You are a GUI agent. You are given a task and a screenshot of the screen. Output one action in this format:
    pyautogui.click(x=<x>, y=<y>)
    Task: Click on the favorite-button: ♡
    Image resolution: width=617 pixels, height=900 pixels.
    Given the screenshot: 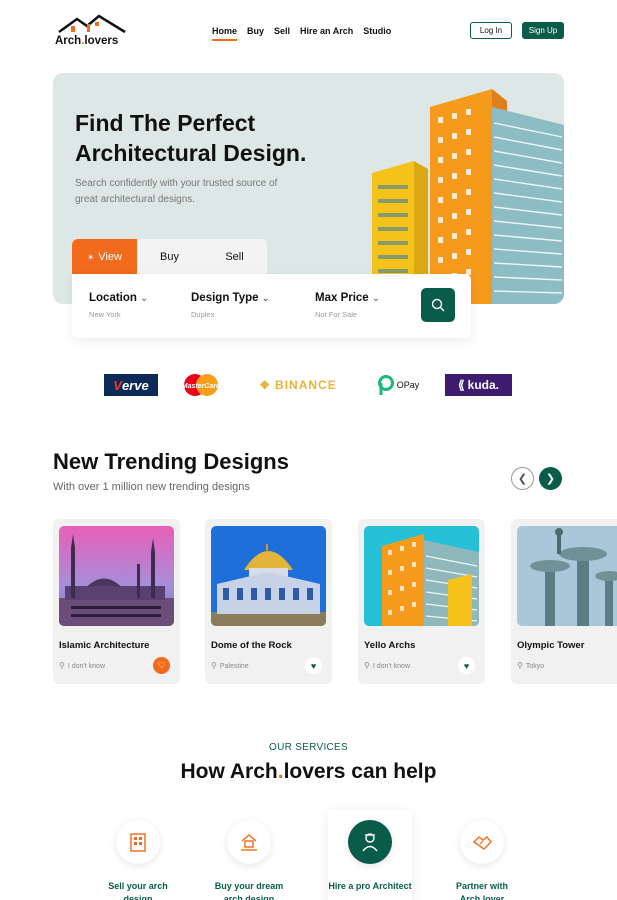 What is the action you would take?
    pyautogui.click(x=161, y=665)
    